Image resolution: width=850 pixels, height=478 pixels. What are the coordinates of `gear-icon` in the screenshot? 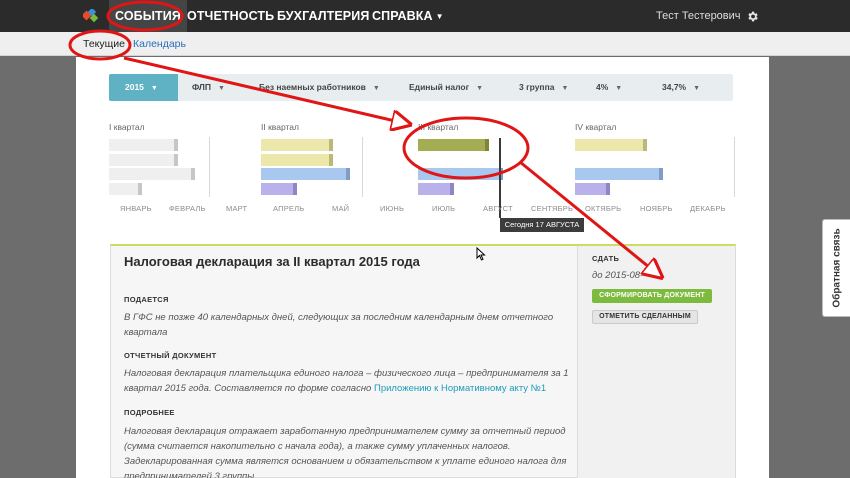 It's located at (752, 16).